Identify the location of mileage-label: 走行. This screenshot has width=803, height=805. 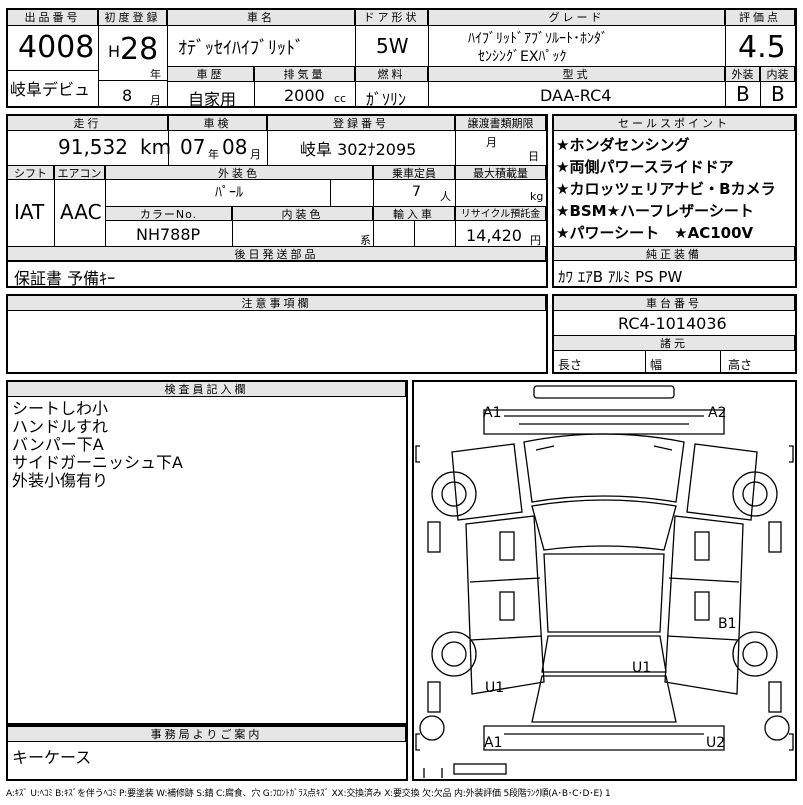
(88, 123).